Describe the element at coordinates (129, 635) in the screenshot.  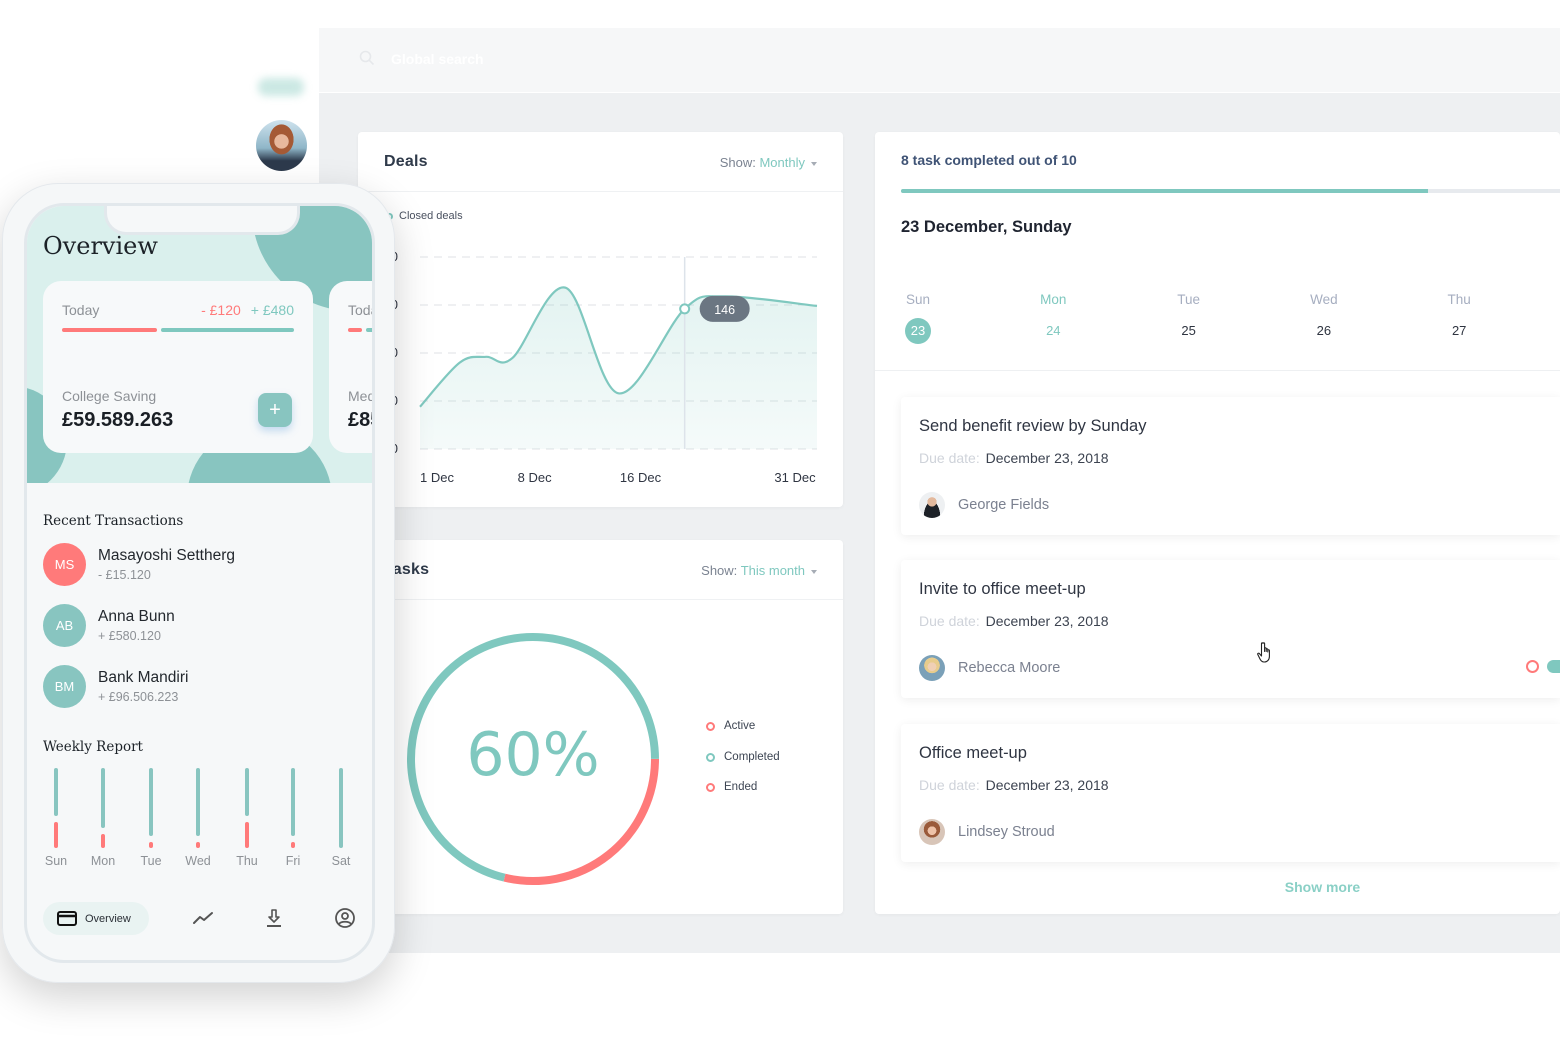
I see `transaction-amount: + £580.120` at that location.